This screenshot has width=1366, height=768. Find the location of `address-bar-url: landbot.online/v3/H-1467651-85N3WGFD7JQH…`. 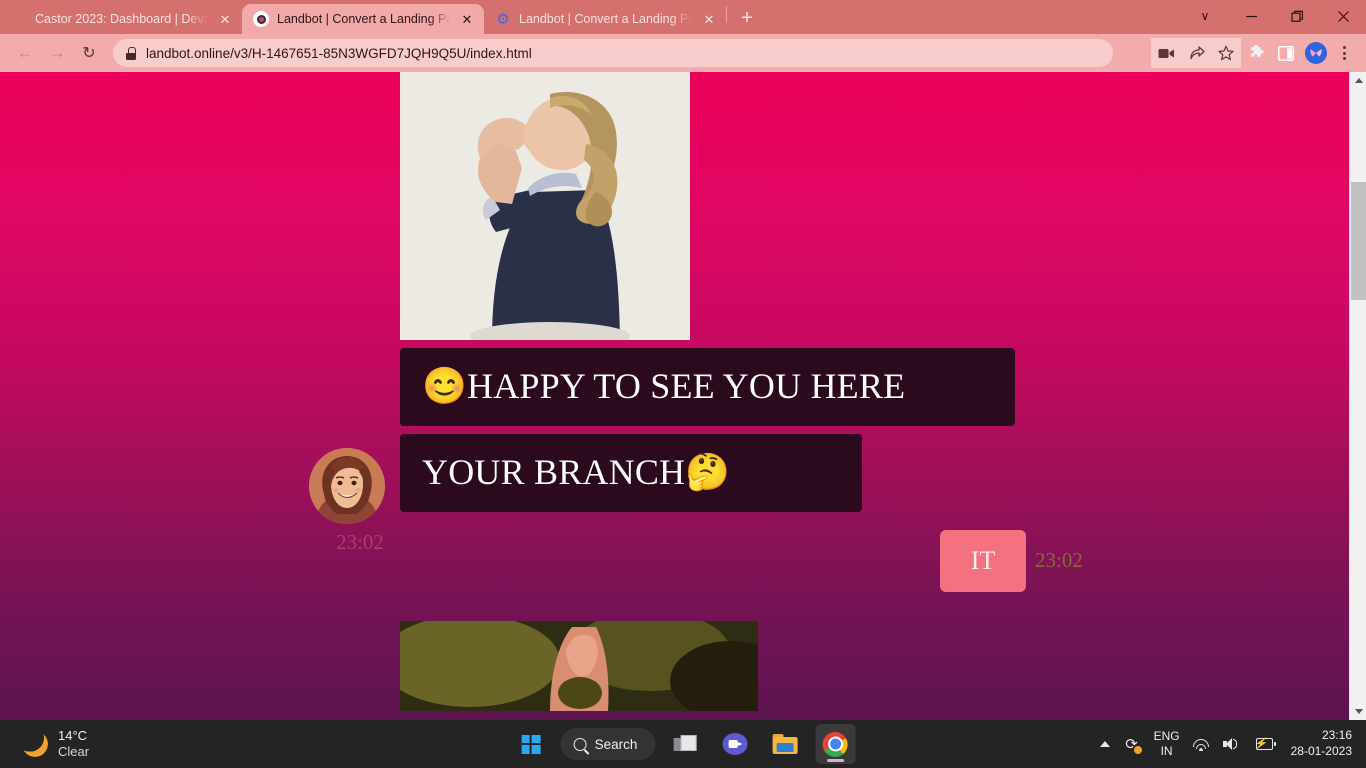

address-bar-url: landbot.online/v3/H-1467651-85N3WGFD7JQH… is located at coordinates (339, 53).